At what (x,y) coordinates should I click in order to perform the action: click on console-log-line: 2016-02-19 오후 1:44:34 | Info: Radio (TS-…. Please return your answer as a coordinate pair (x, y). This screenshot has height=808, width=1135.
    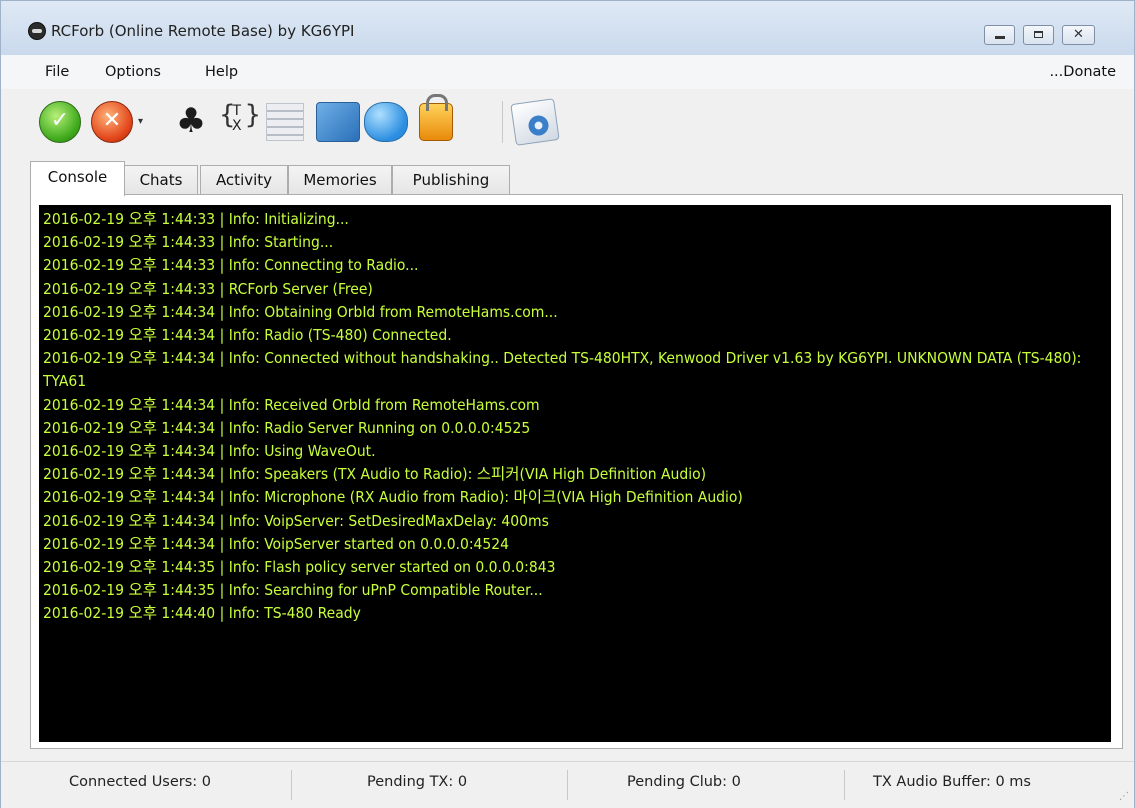
    Looking at the image, I should click on (247, 335).